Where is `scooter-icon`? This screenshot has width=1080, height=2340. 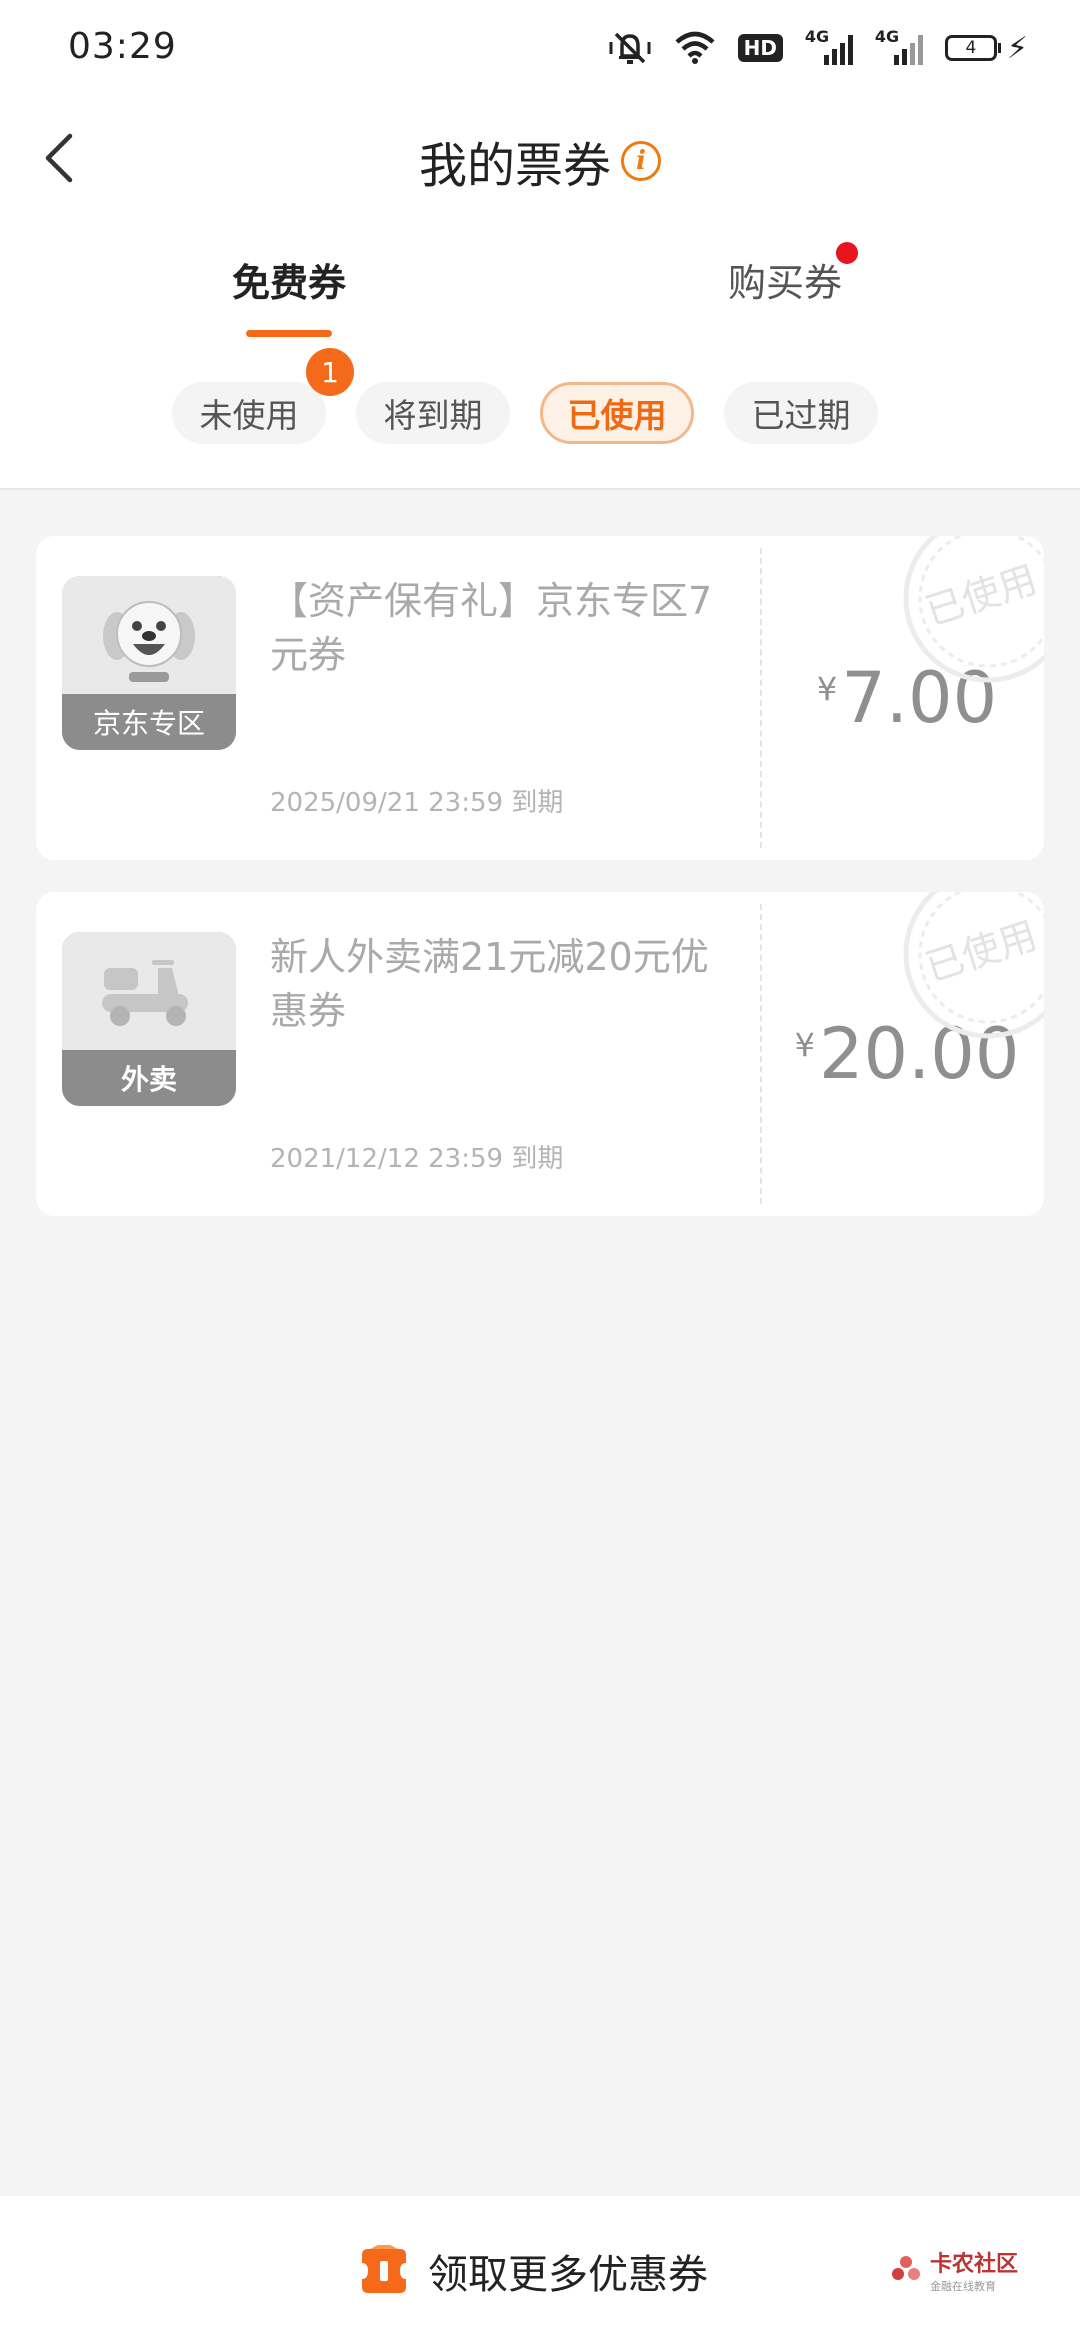 scooter-icon is located at coordinates (145, 993).